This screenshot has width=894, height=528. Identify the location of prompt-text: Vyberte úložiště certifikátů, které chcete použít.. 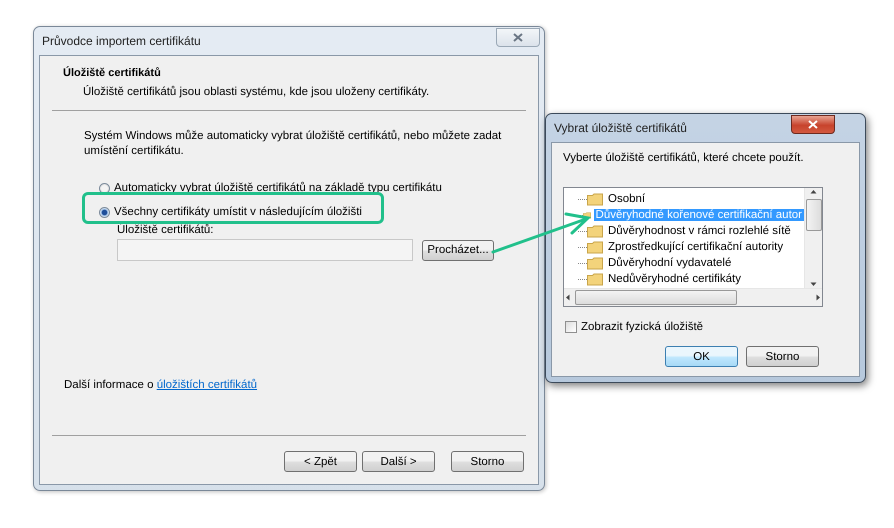
(684, 158).